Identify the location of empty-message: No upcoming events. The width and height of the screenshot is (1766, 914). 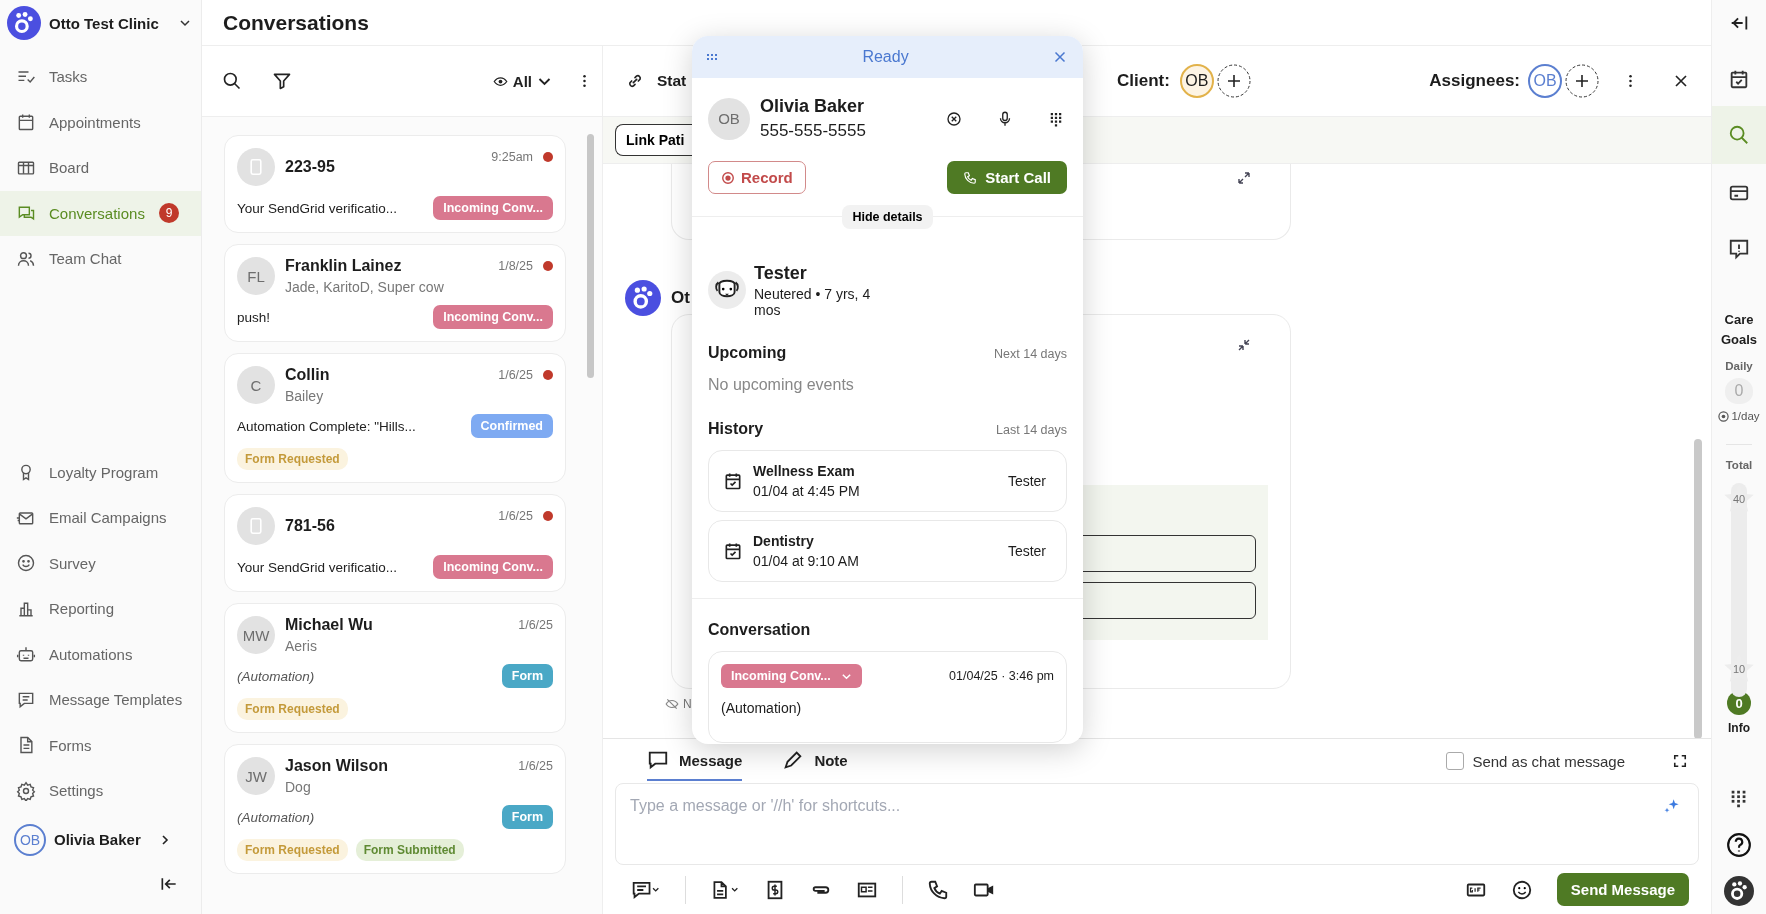
(781, 385).